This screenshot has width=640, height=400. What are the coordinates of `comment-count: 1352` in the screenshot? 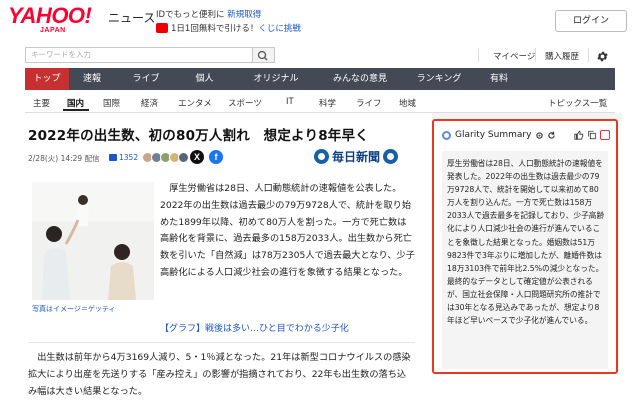 It's located at (128, 157).